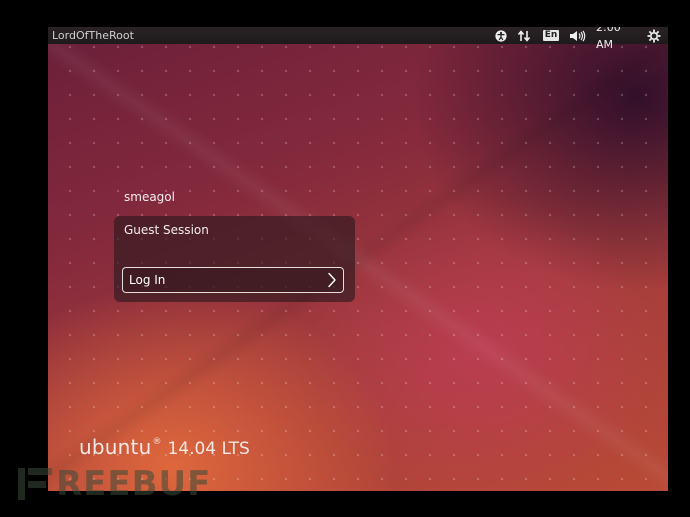  Describe the element at coordinates (115, 447) in the screenshot. I see `brand-word: ubuntu` at that location.